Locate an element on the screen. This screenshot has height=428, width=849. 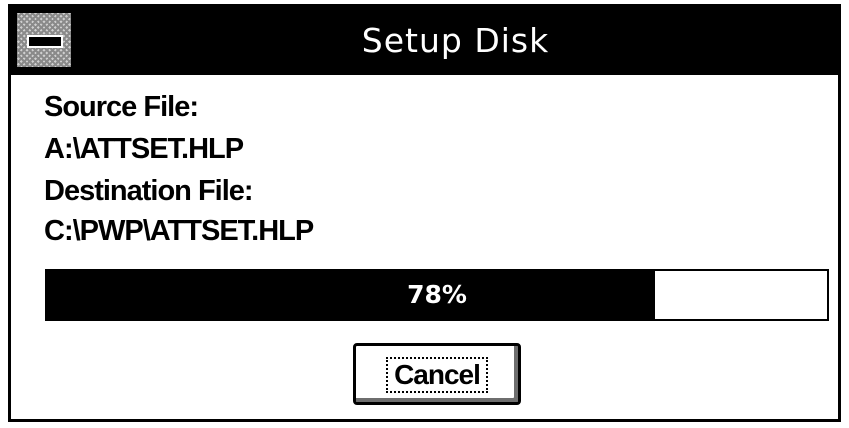
system-menu-bar-glyph is located at coordinates (45, 41).